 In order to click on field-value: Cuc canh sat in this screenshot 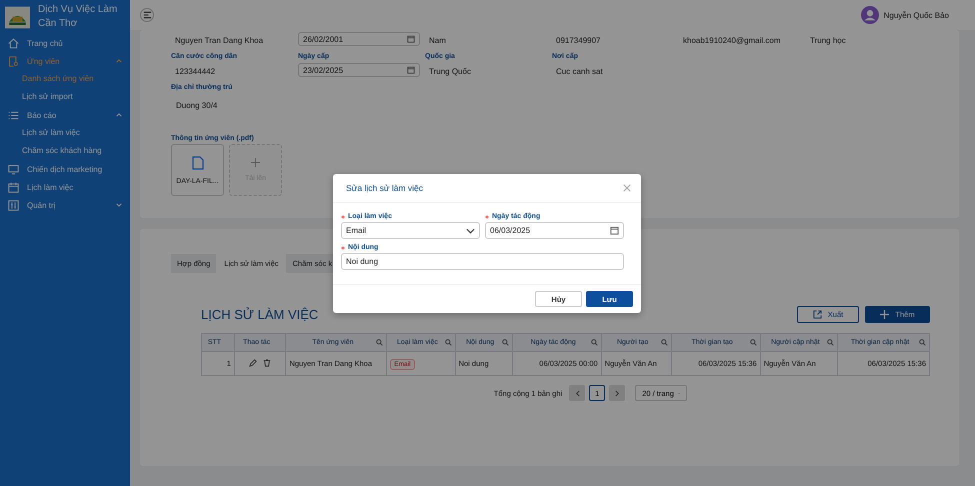, I will do `click(579, 72)`.